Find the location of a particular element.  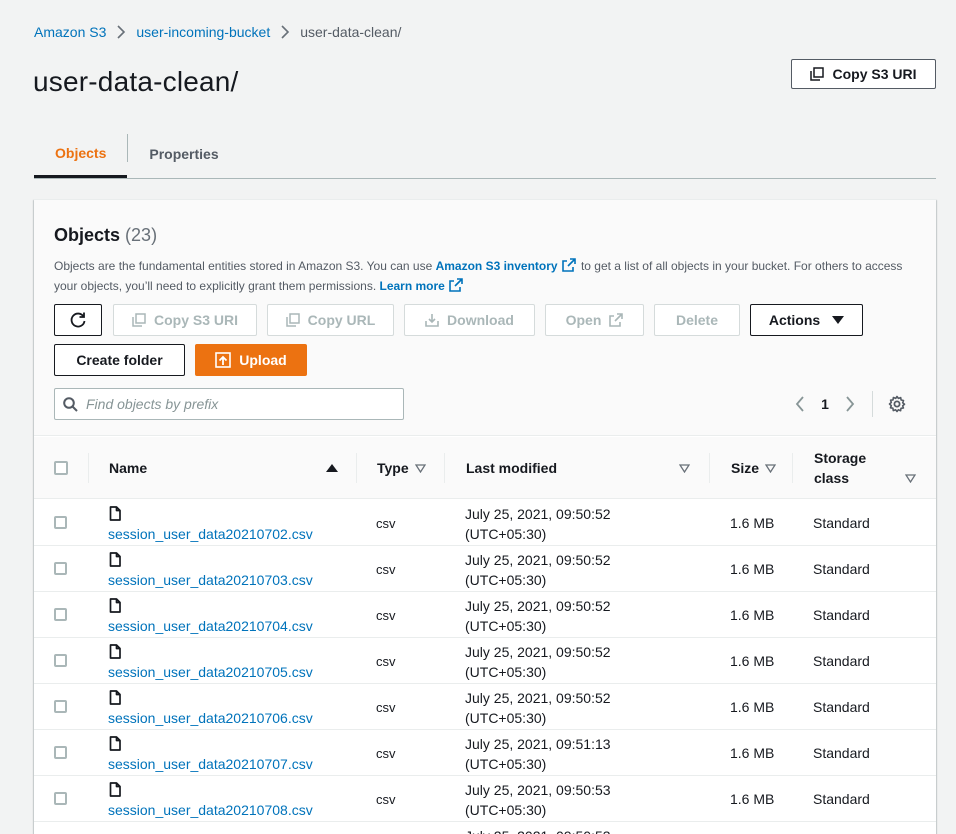

tab-bar: Objects Properties is located at coordinates (485, 154).